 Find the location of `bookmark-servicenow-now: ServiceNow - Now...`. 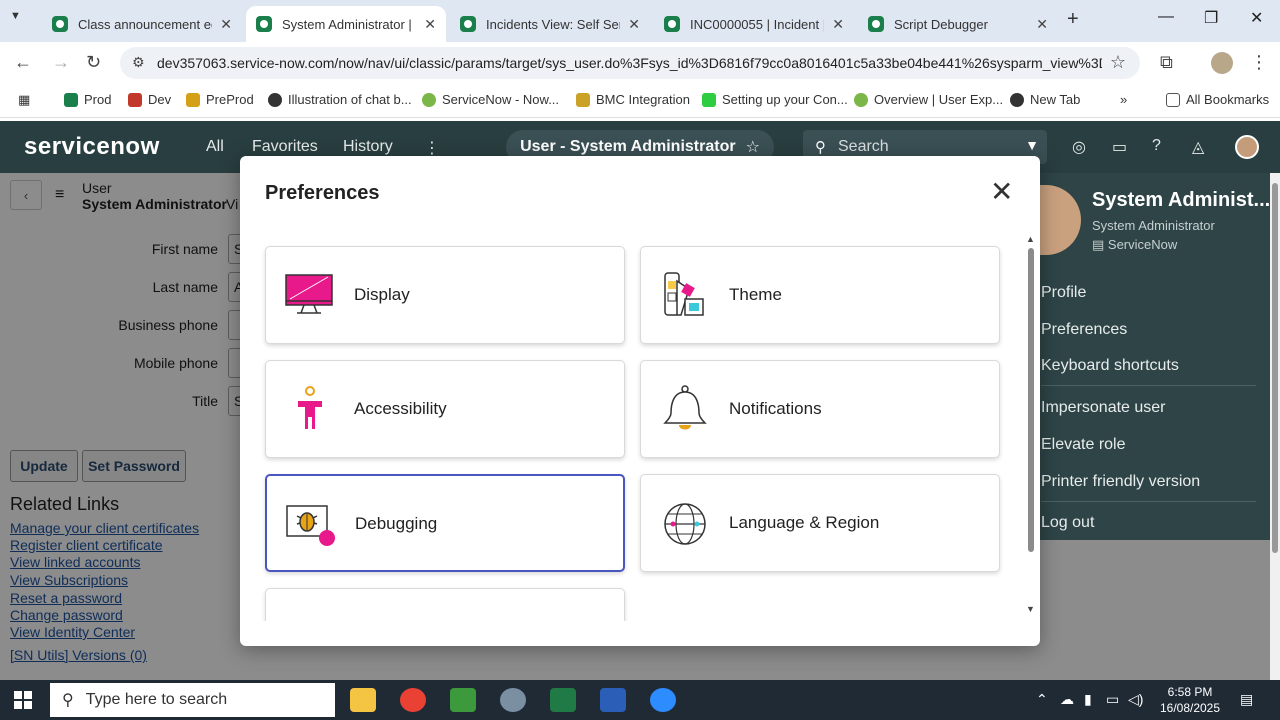

bookmark-servicenow-now: ServiceNow - Now... is located at coordinates (490, 99).